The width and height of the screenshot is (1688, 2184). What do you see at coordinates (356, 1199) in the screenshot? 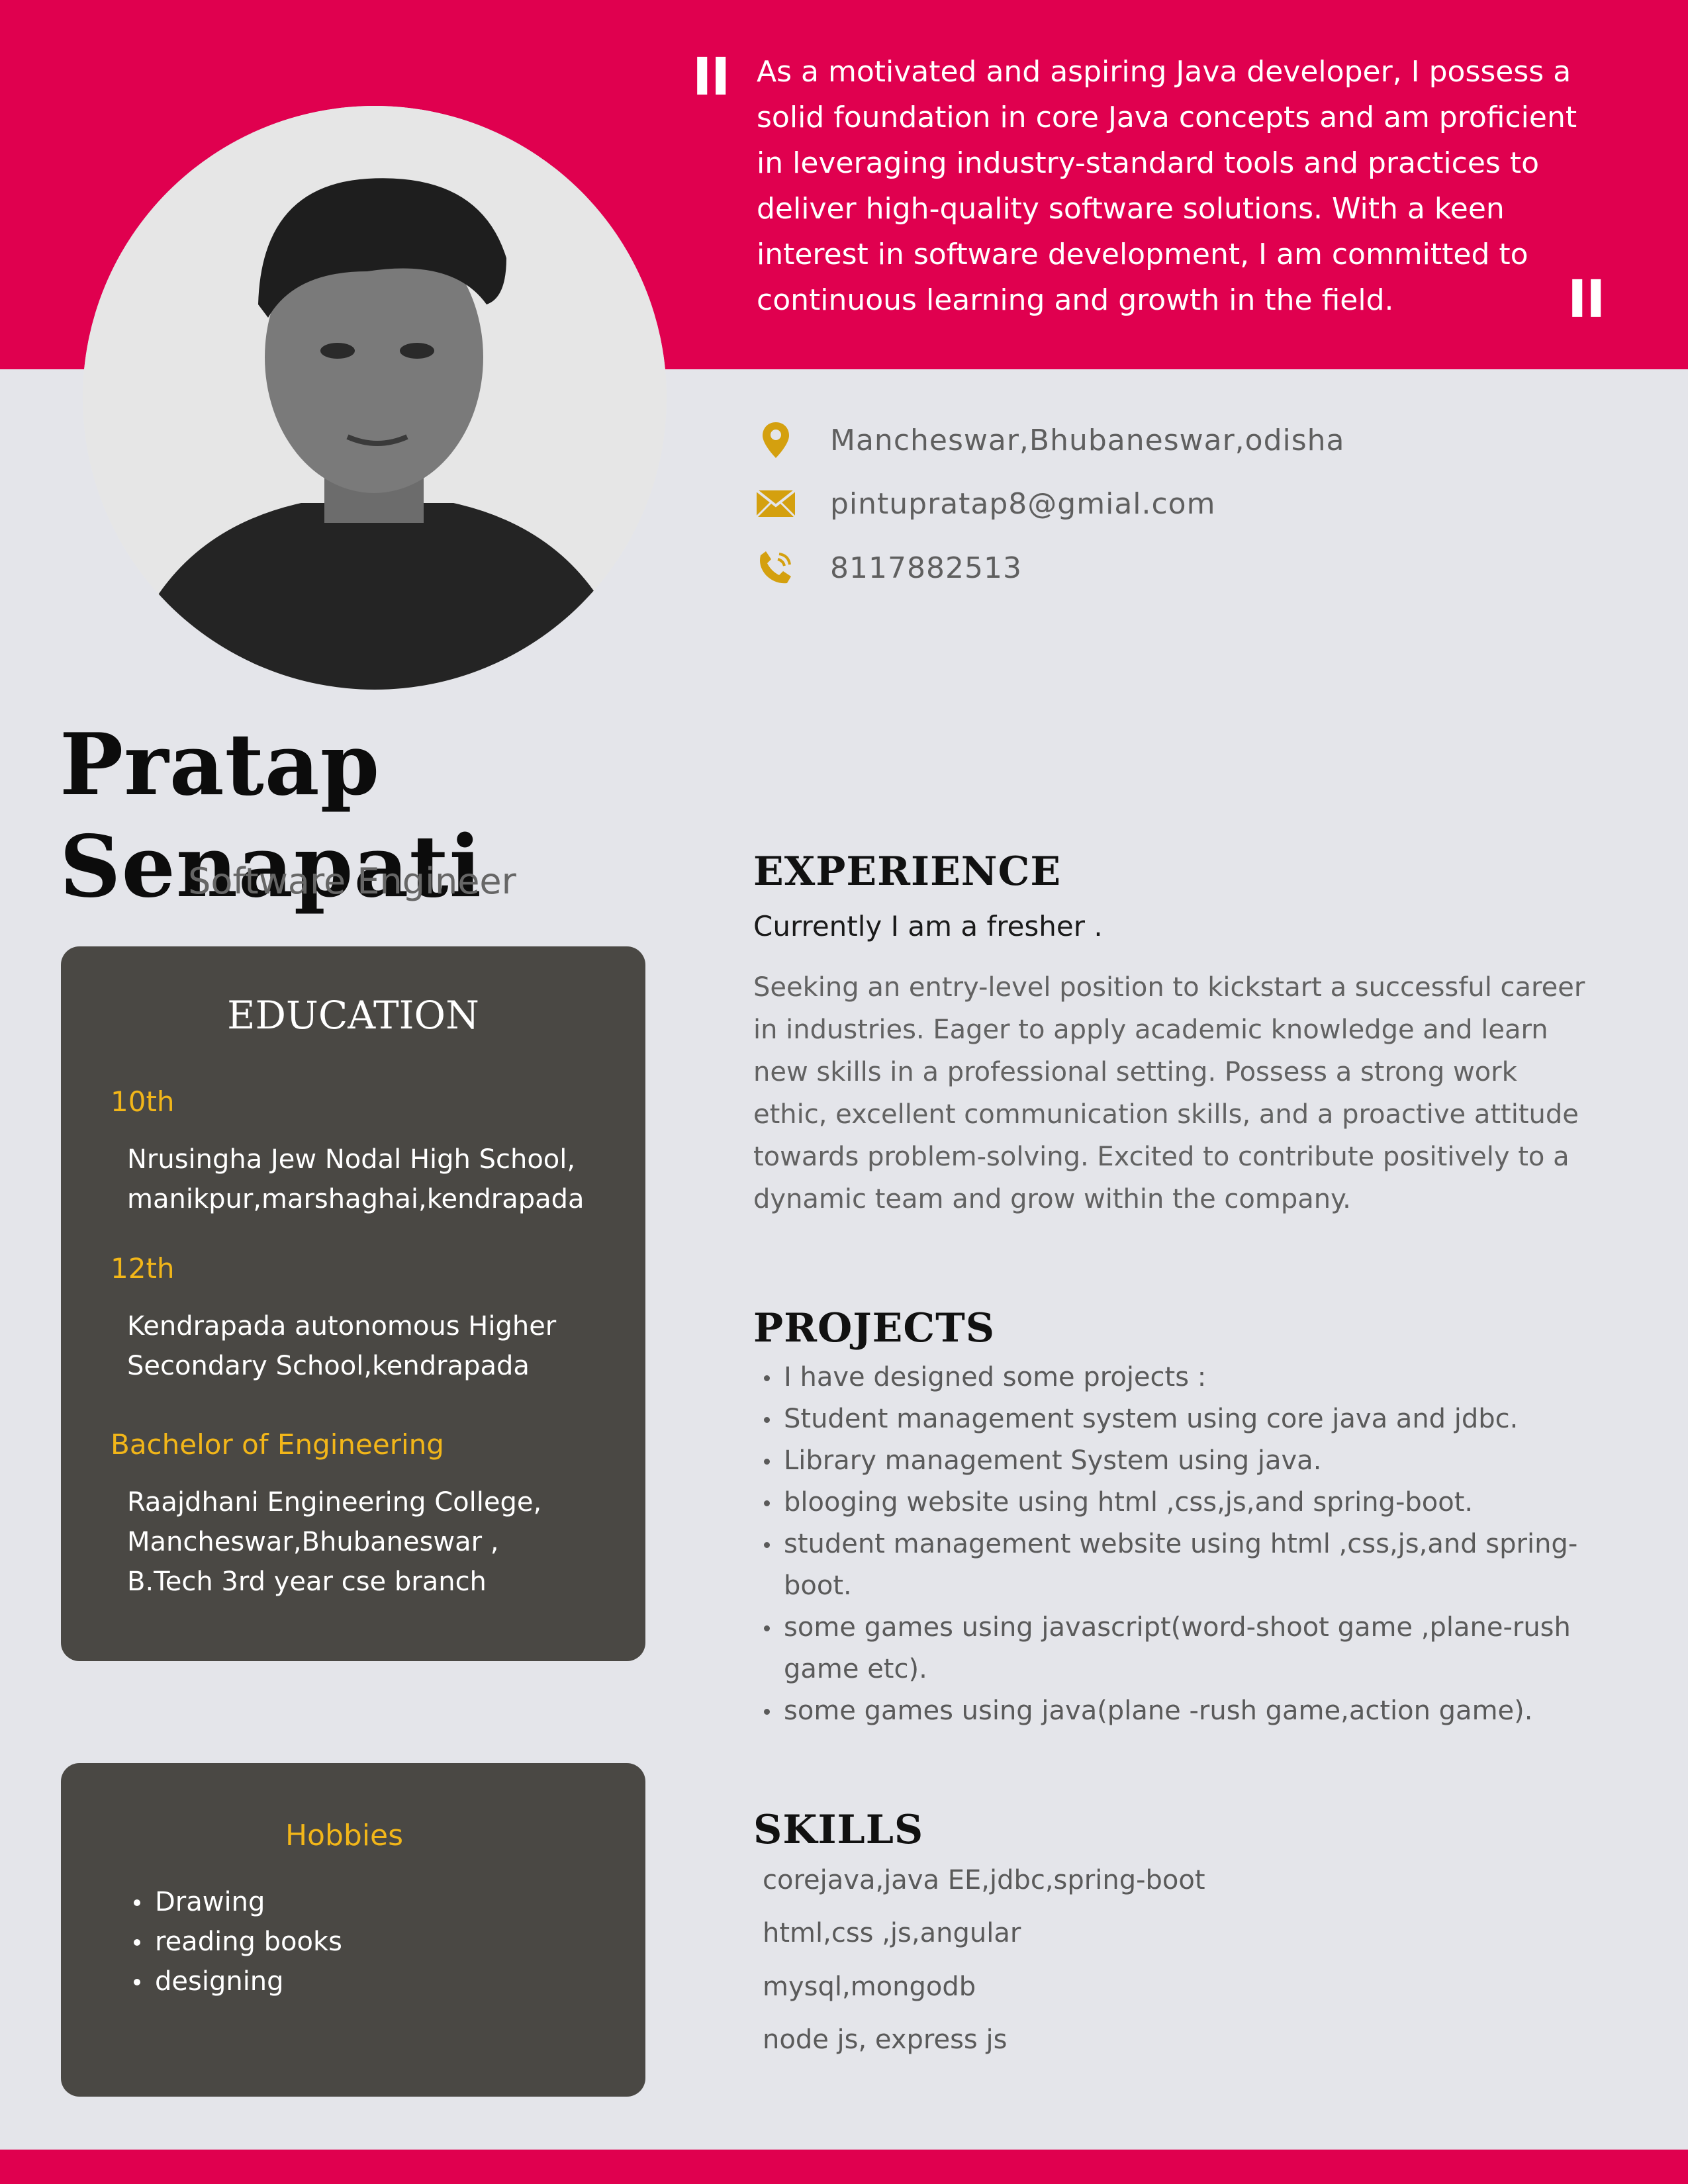
I see `education-line: manikpur,marshaghai,kendrapada` at bounding box center [356, 1199].